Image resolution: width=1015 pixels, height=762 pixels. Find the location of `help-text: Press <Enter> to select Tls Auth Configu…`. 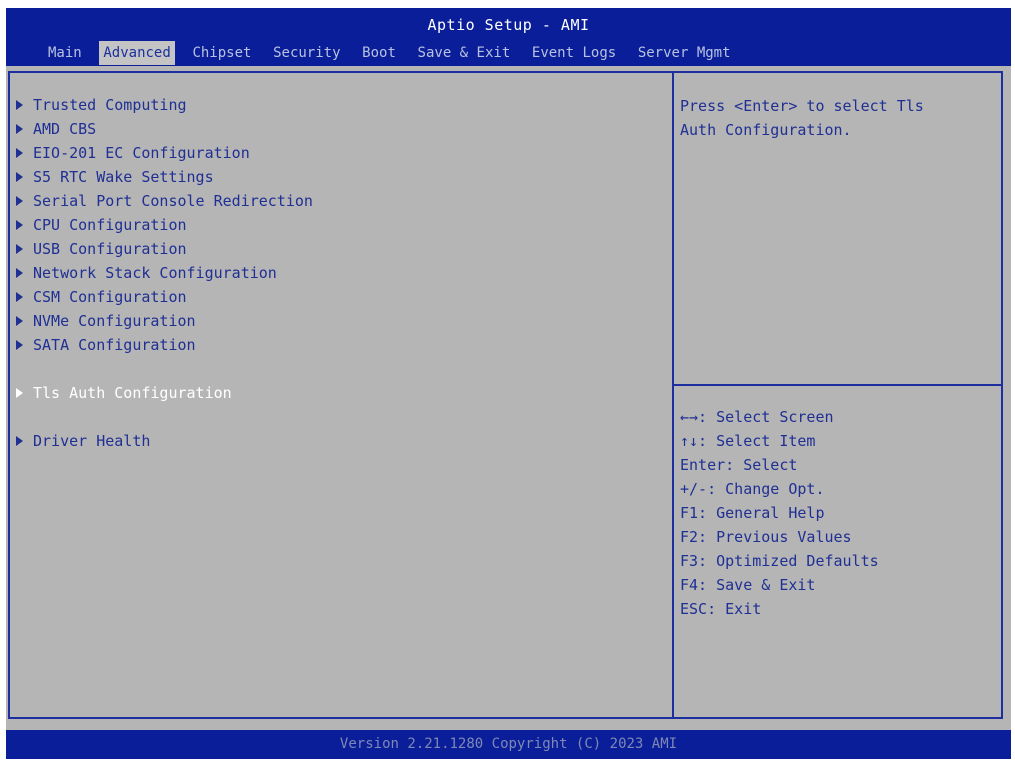

help-text: Press <Enter> to select Tls Auth Configu… is located at coordinates (802, 118).